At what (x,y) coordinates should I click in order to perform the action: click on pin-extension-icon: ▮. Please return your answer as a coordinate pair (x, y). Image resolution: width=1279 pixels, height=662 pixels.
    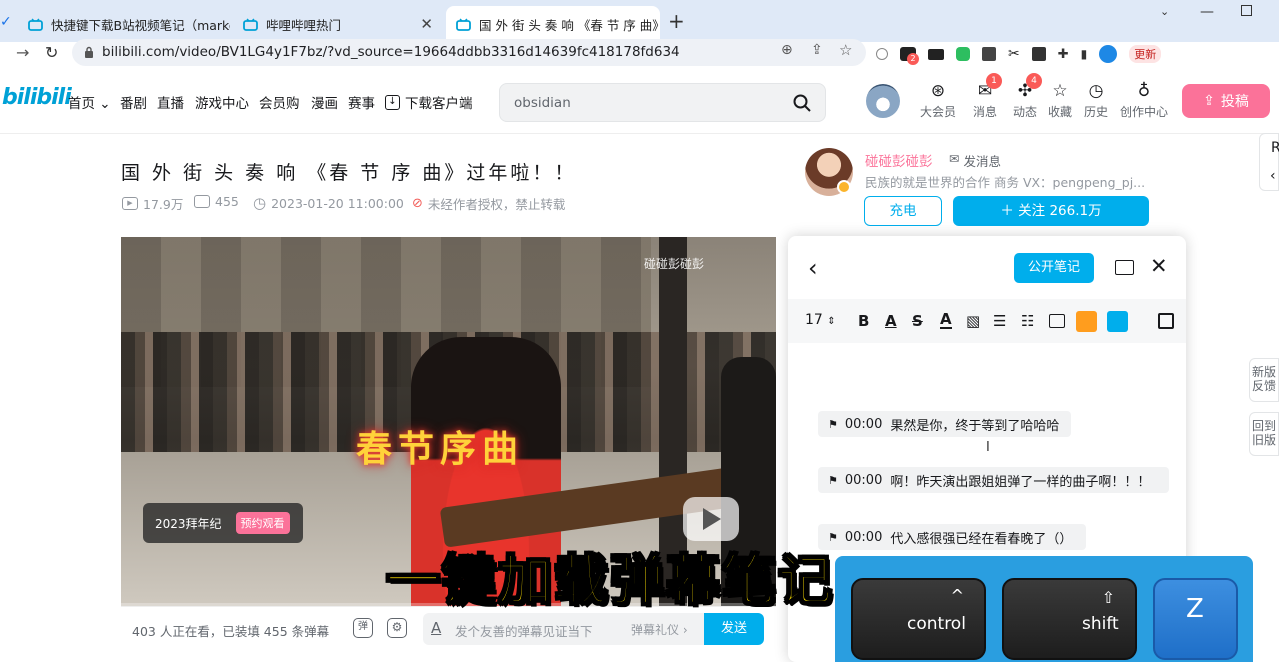
    Looking at the image, I should click on (1084, 54).